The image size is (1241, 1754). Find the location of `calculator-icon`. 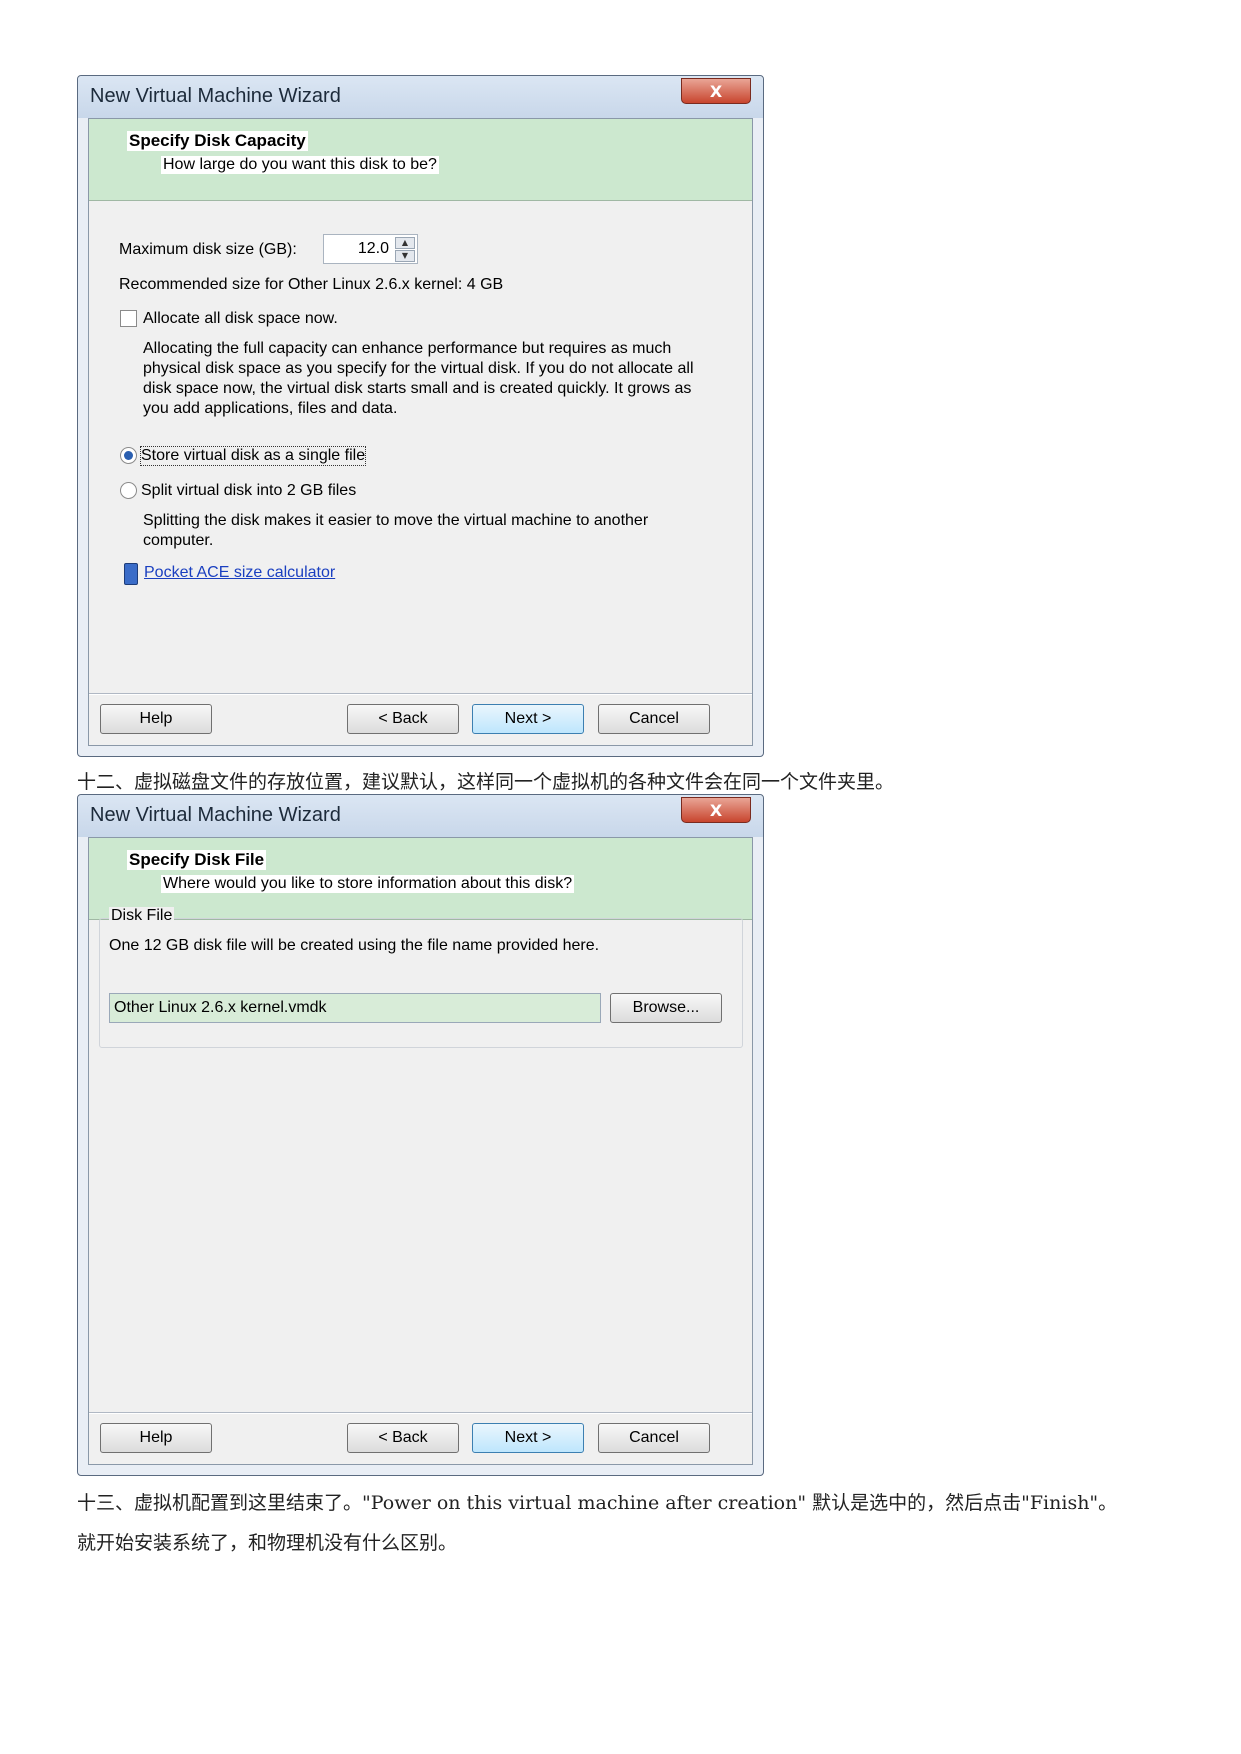

calculator-icon is located at coordinates (131, 574).